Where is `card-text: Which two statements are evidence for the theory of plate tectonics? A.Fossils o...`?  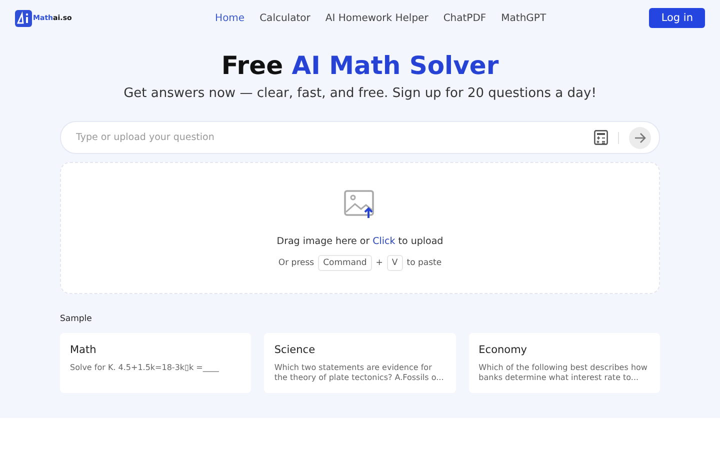
card-text: Which two statements are evidence for the theory of plate tectonics? A.Fossils o... is located at coordinates (359, 373).